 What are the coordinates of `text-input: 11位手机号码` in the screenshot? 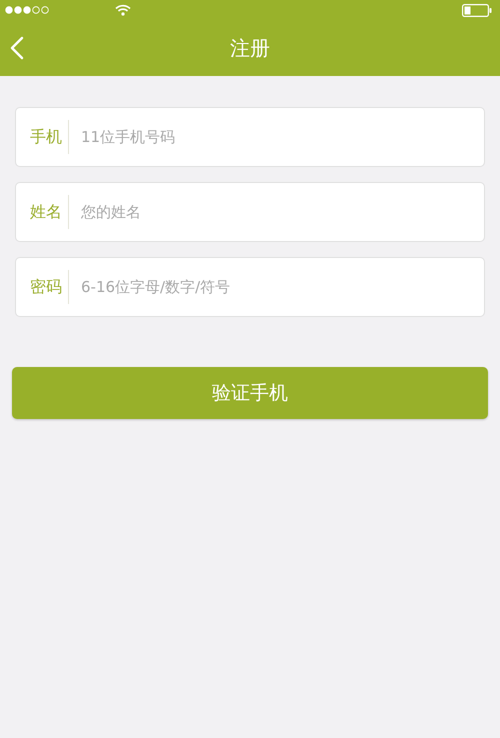 It's located at (276, 137).